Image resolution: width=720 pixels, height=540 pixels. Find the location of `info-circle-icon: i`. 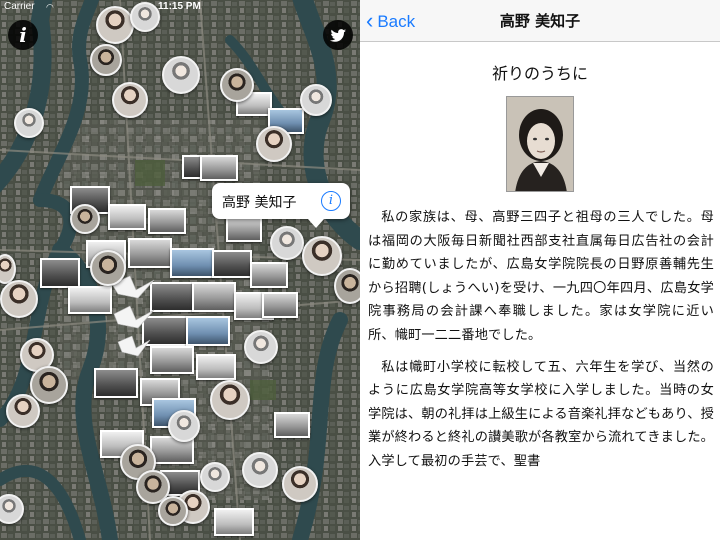

info-circle-icon: i is located at coordinates (331, 201).